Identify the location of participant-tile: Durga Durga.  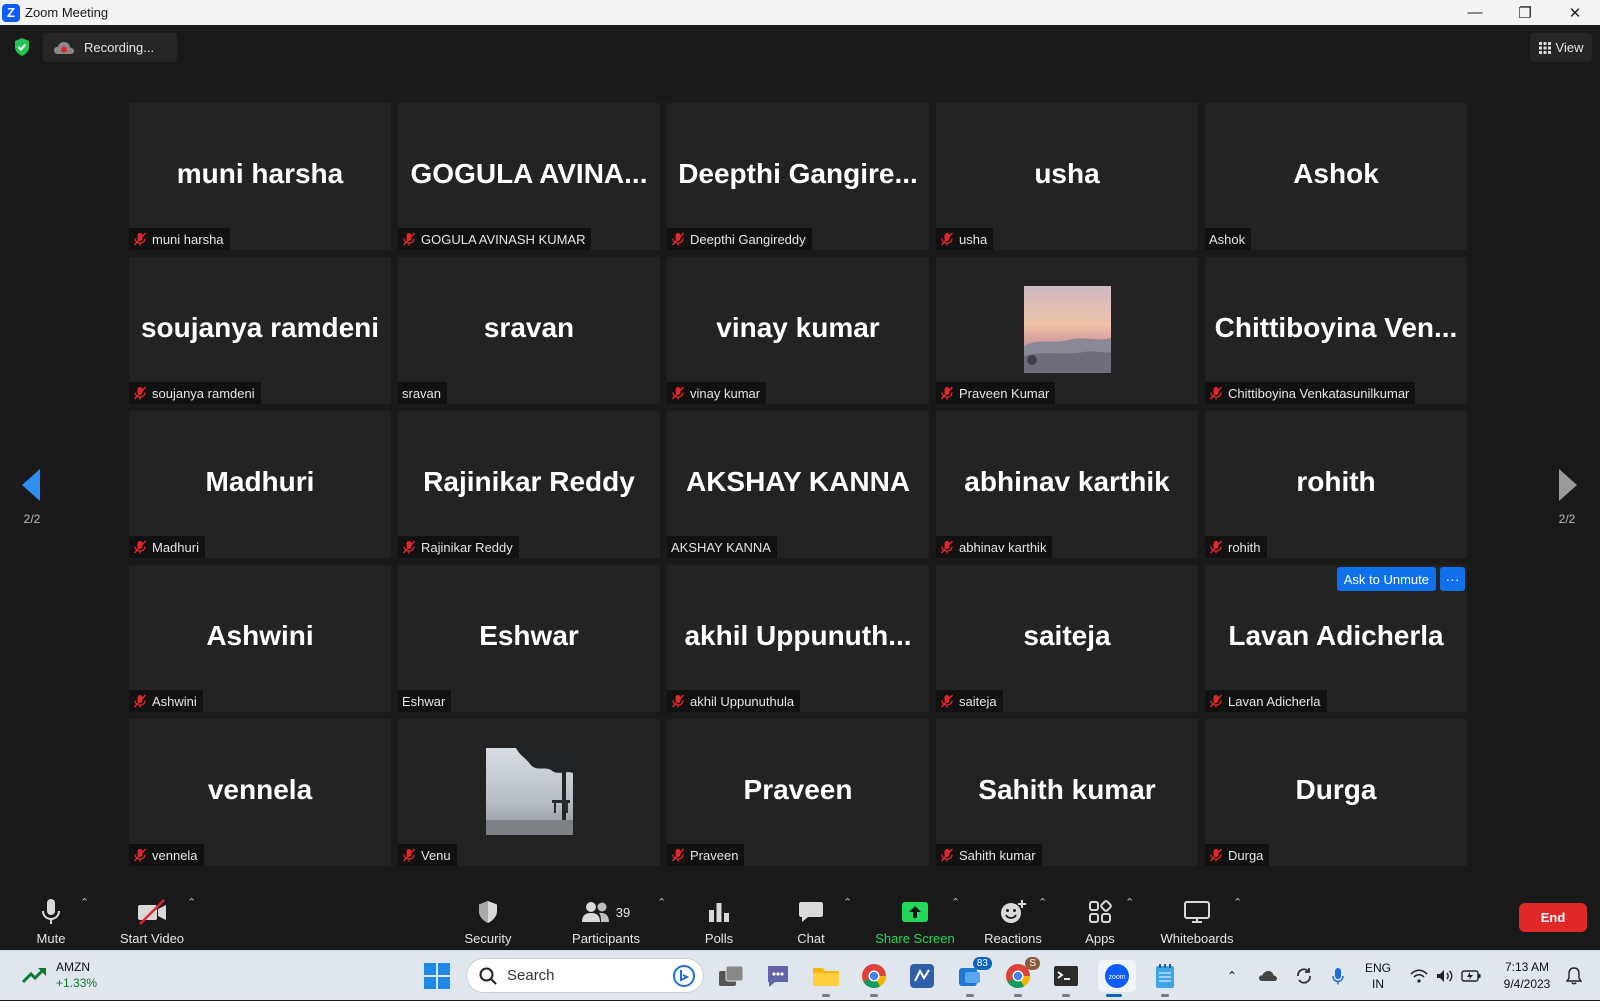
(1336, 792).